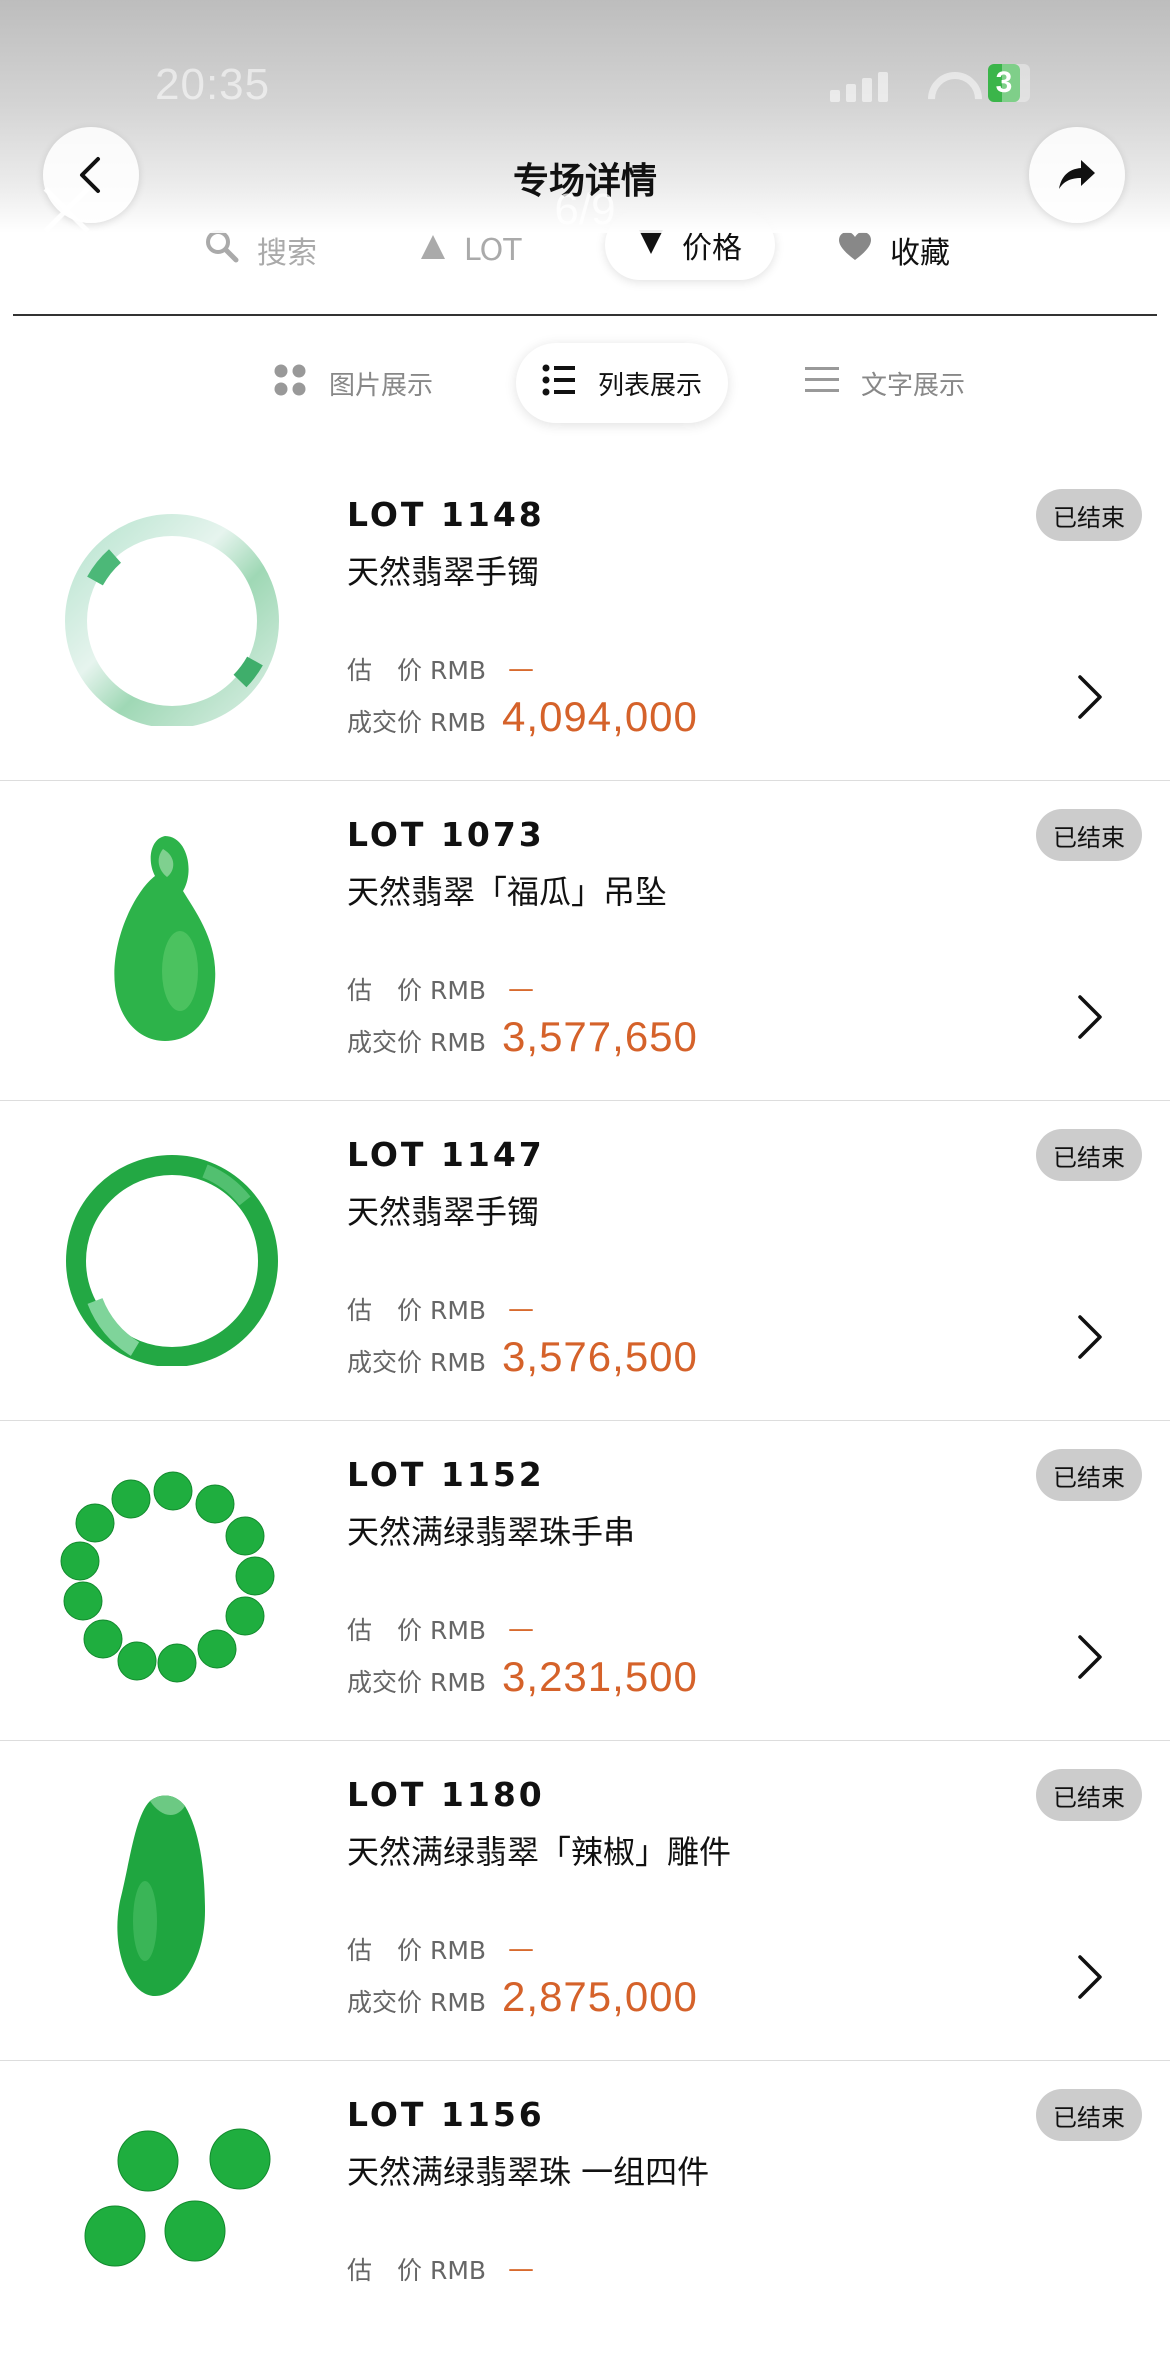 This screenshot has width=1170, height=2380. I want to click on list-icon, so click(559, 383).